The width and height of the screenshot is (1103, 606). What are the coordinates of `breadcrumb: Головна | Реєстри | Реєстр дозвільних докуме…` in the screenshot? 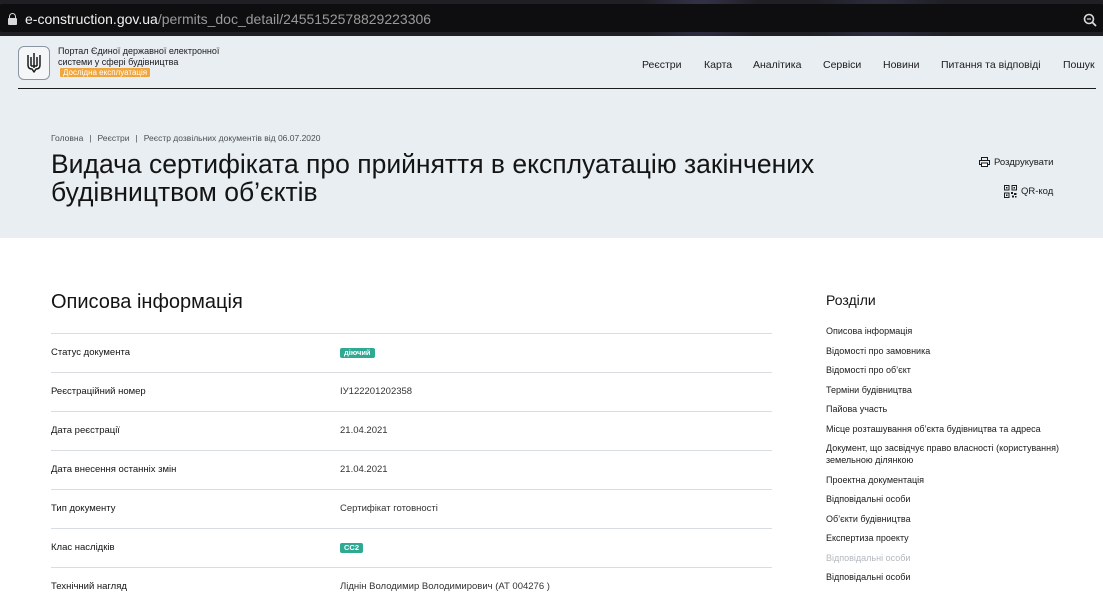 It's located at (186, 138).